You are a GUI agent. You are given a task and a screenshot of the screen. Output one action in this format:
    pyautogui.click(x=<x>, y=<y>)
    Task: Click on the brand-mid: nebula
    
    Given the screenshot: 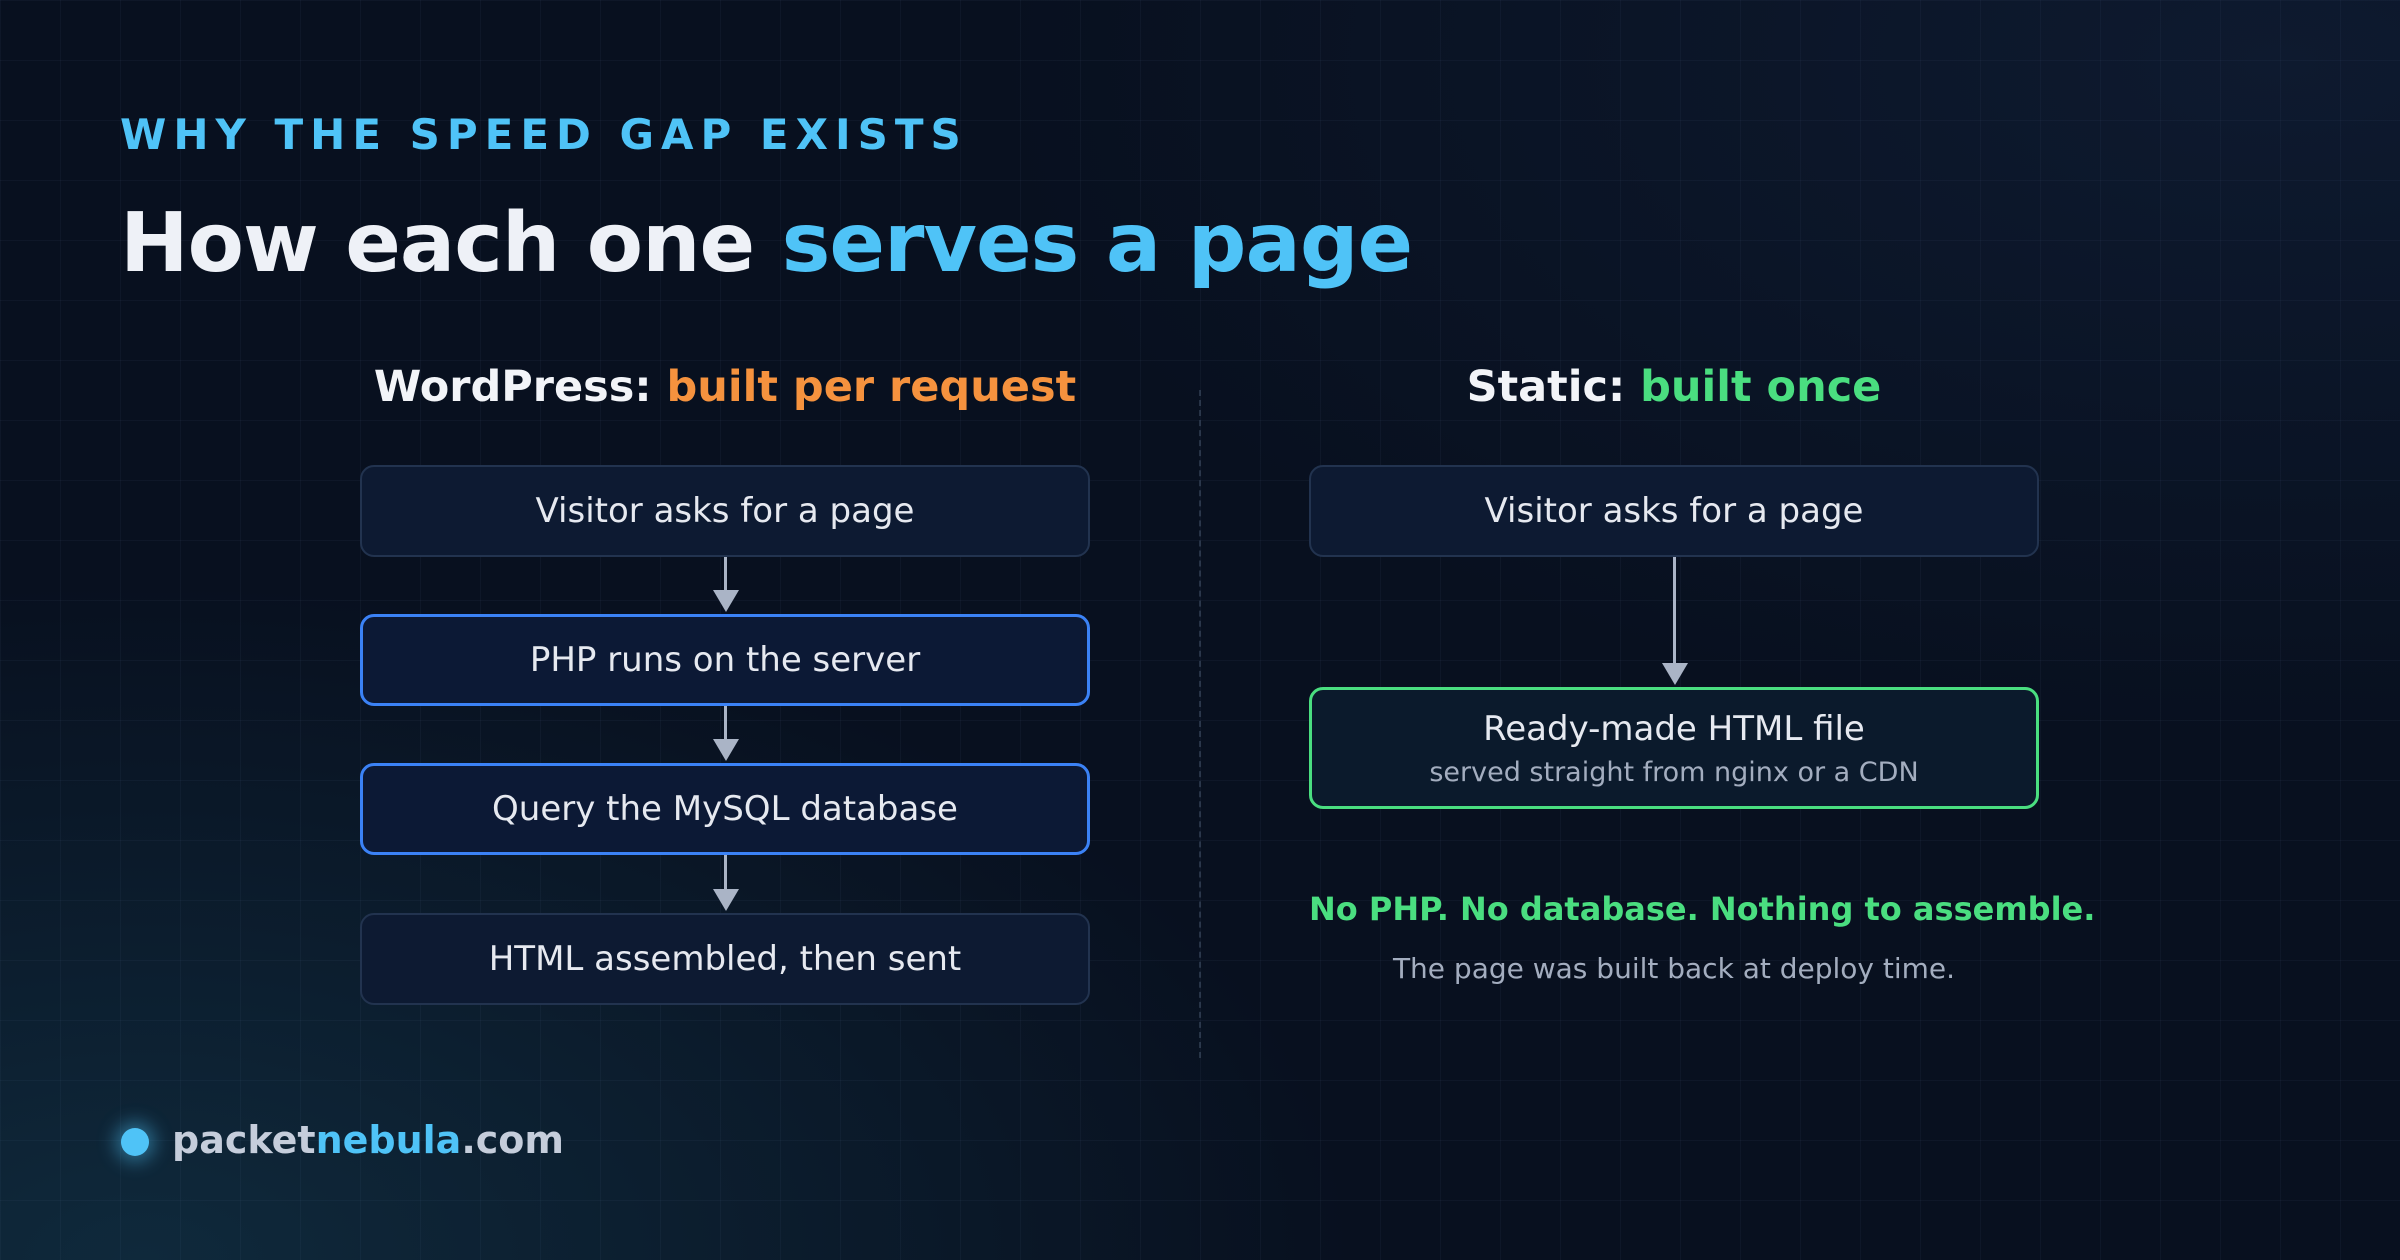 What is the action you would take?
    pyautogui.click(x=388, y=1140)
    